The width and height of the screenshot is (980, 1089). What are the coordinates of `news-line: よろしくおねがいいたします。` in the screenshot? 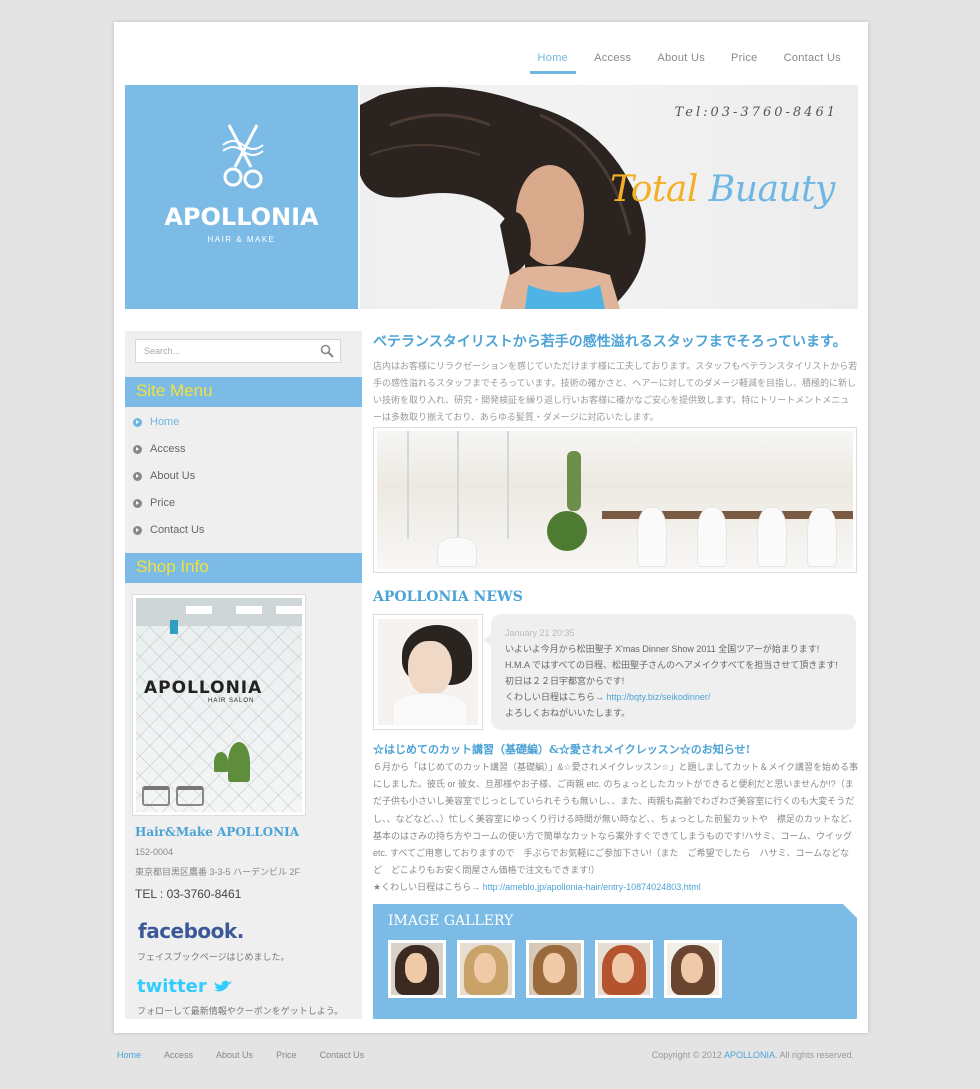 It's located at (568, 713).